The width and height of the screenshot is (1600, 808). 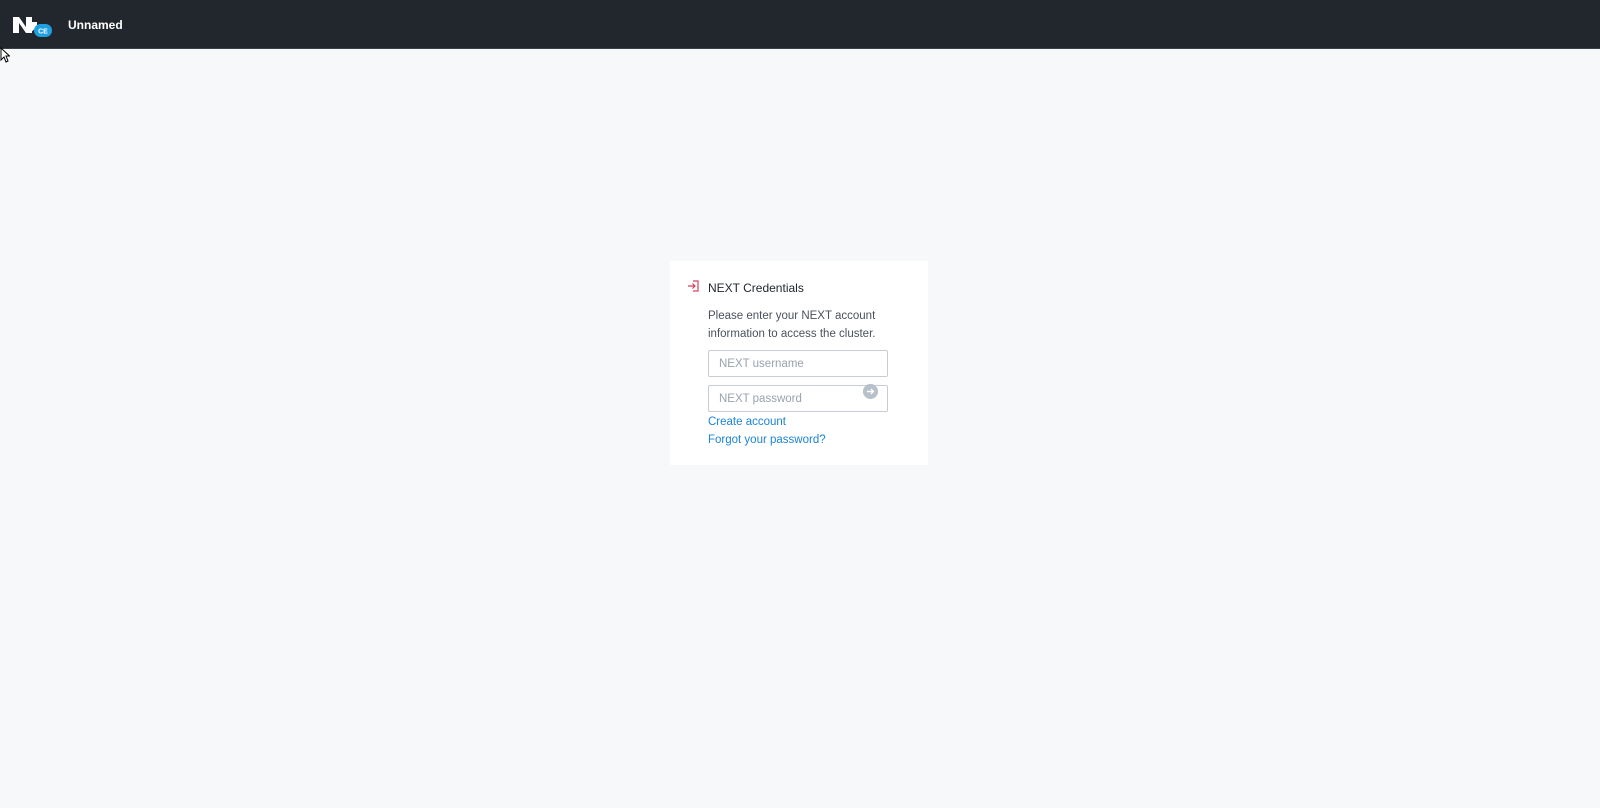 What do you see at coordinates (43, 32) in the screenshot?
I see `logo-badge-text: CE` at bounding box center [43, 32].